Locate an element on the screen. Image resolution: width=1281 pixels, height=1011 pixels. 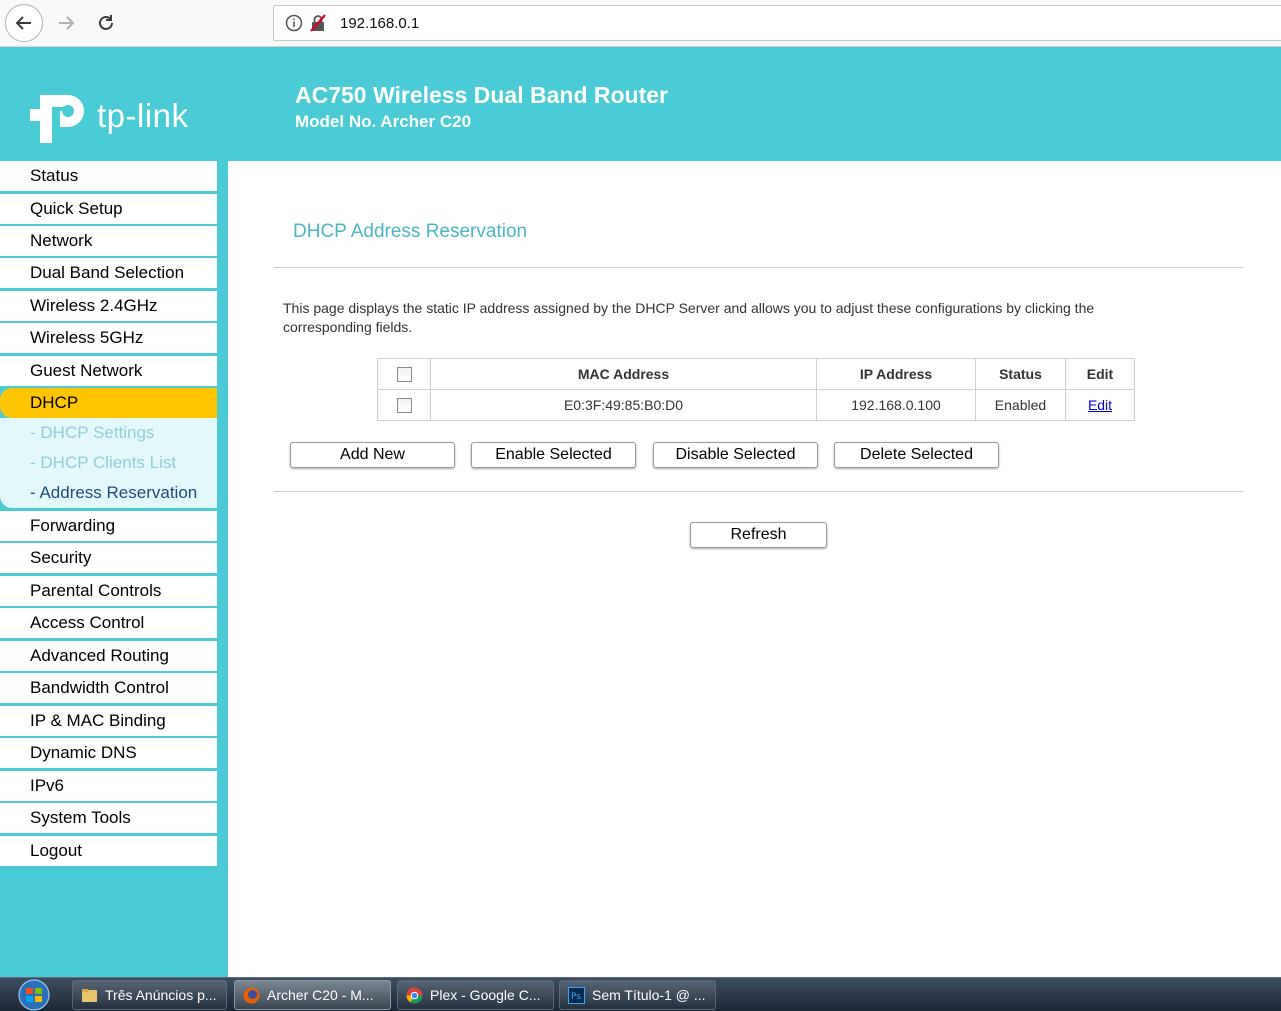
sidebar-item-dual-band-selection: Dual Band Selection is located at coordinates (108, 273).